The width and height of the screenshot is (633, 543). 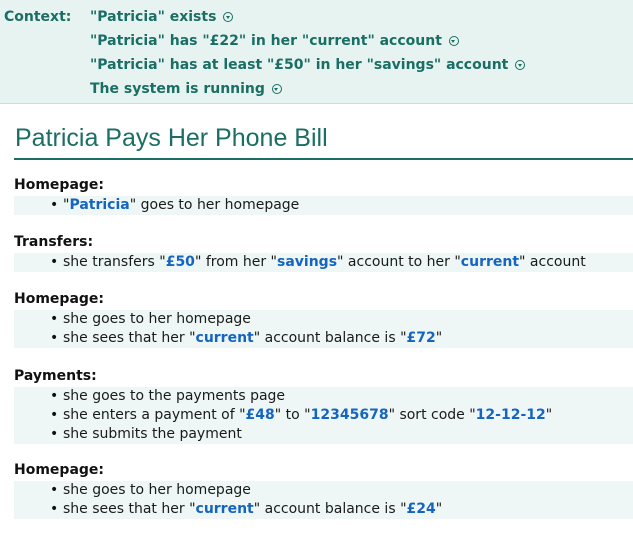 What do you see at coordinates (180, 262) in the screenshot?
I see `step-value: £50` at bounding box center [180, 262].